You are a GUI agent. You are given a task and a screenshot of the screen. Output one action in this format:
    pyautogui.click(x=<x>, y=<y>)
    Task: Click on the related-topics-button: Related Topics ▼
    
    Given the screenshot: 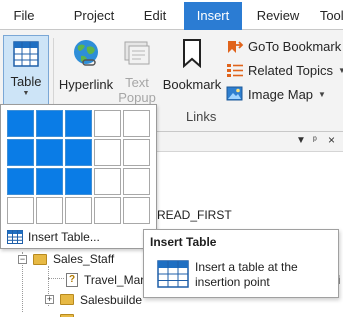 What is the action you would take?
    pyautogui.click(x=284, y=70)
    